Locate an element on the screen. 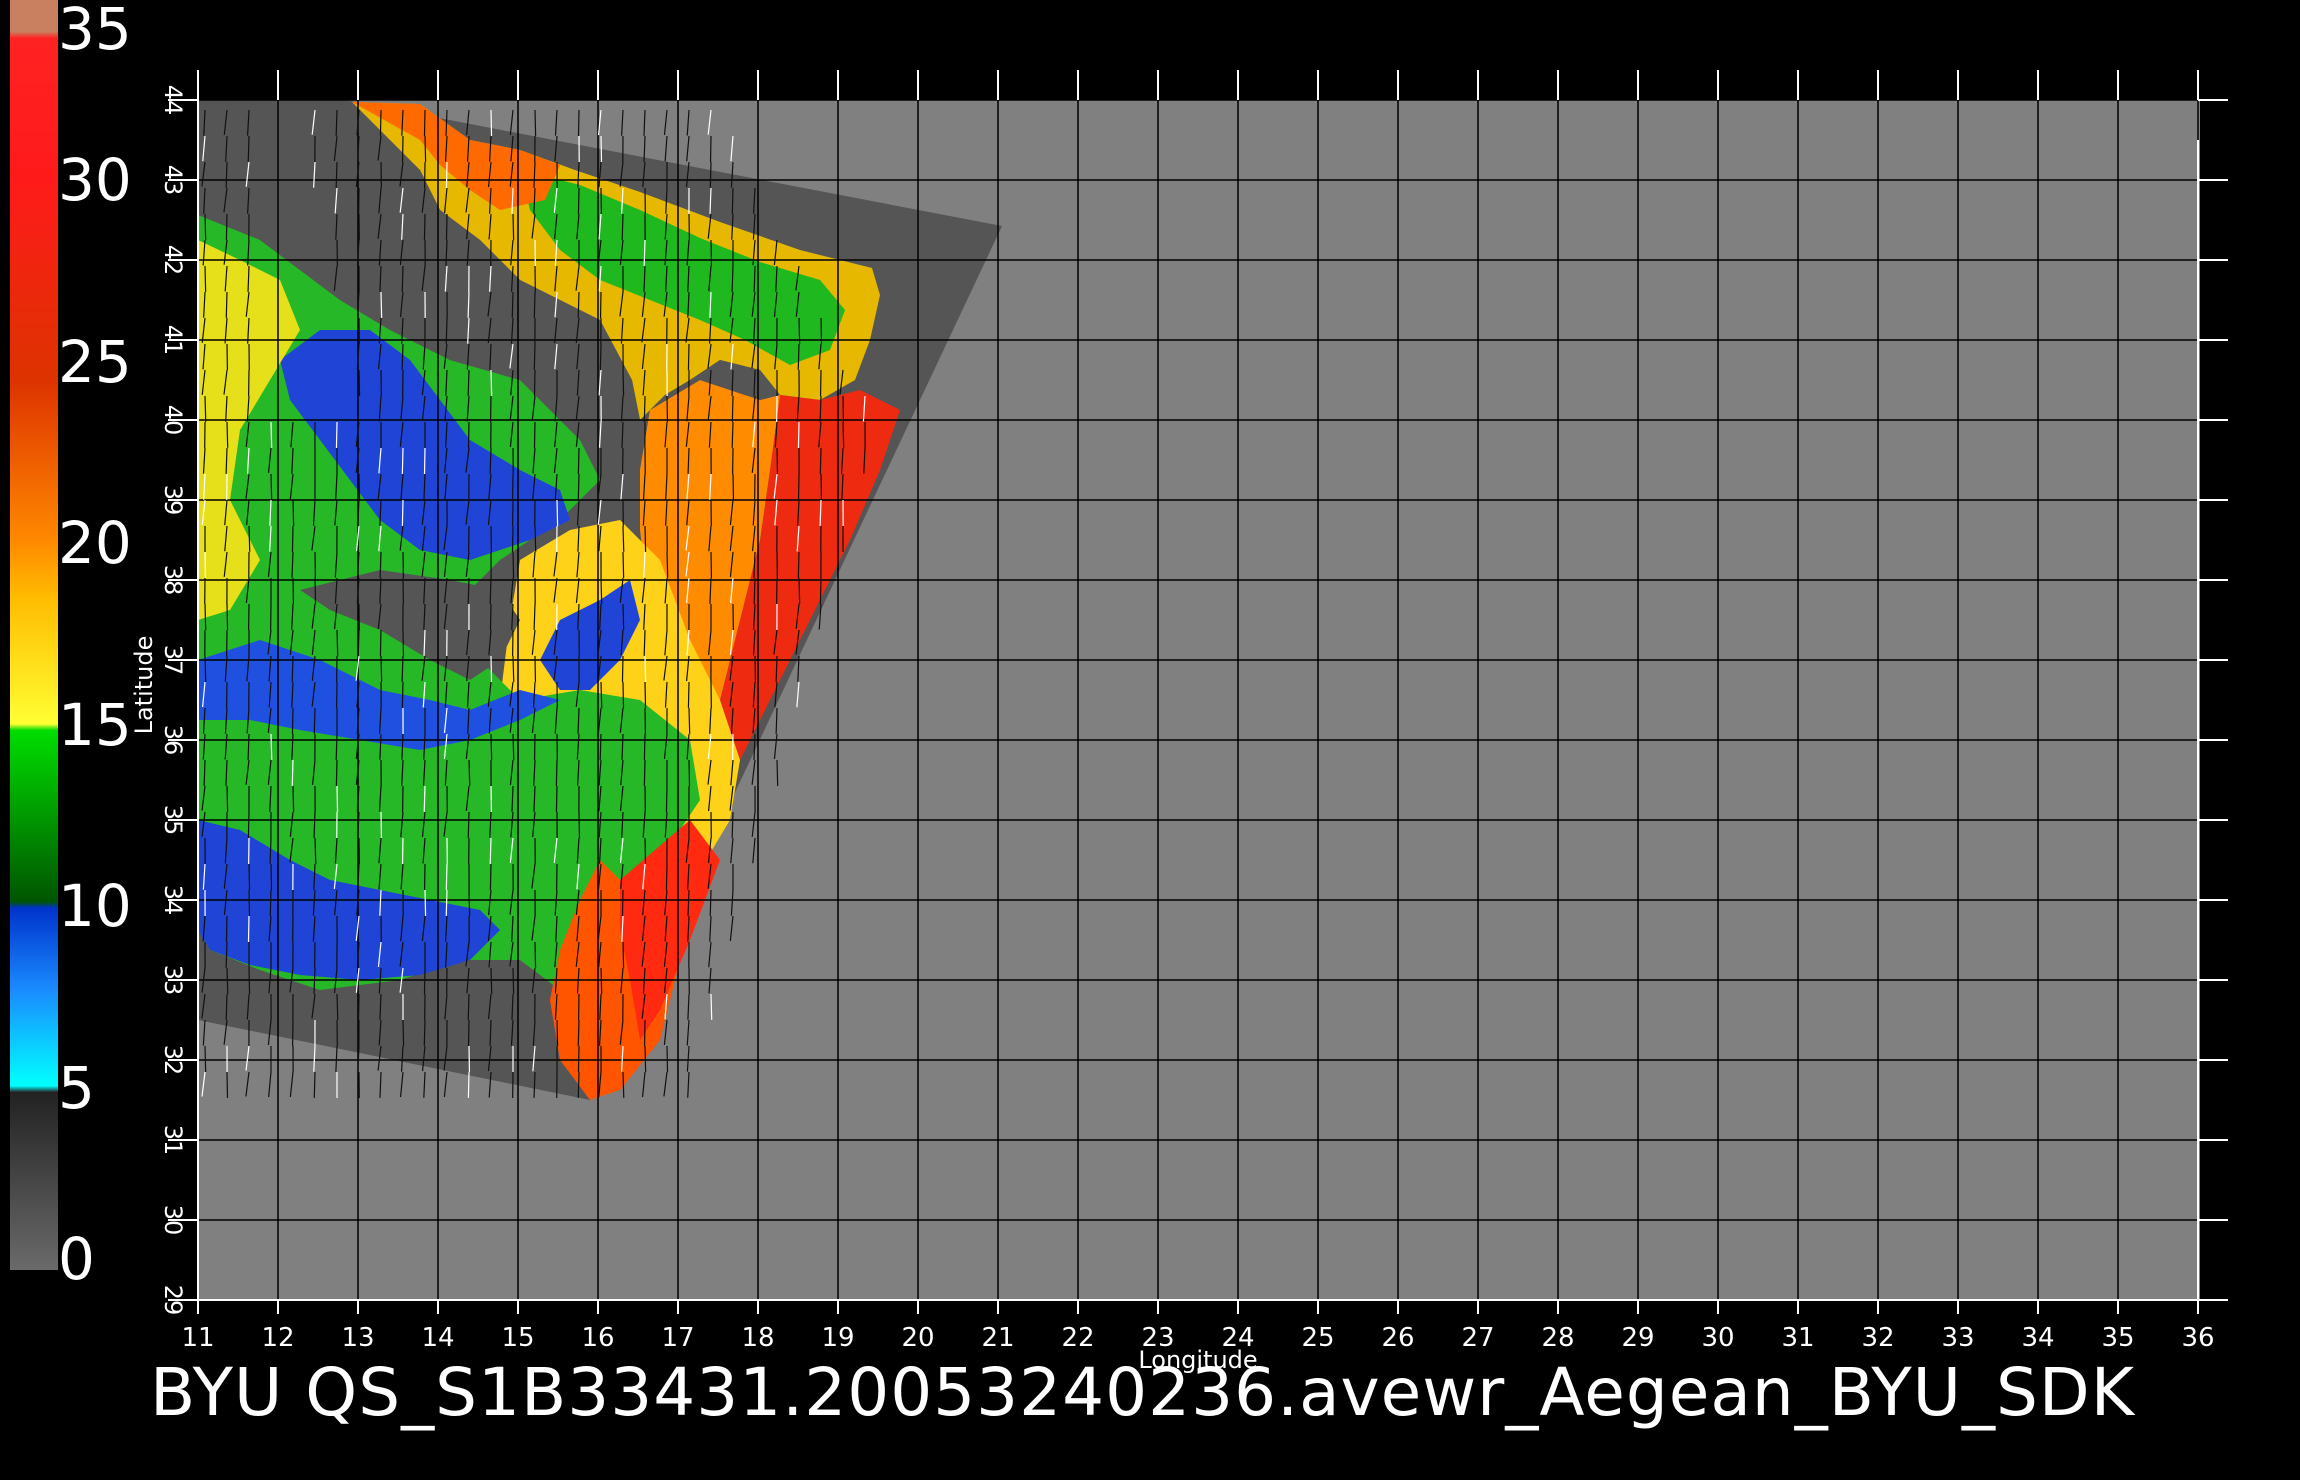  x-tick-label: 15 is located at coordinates (517, 1338).